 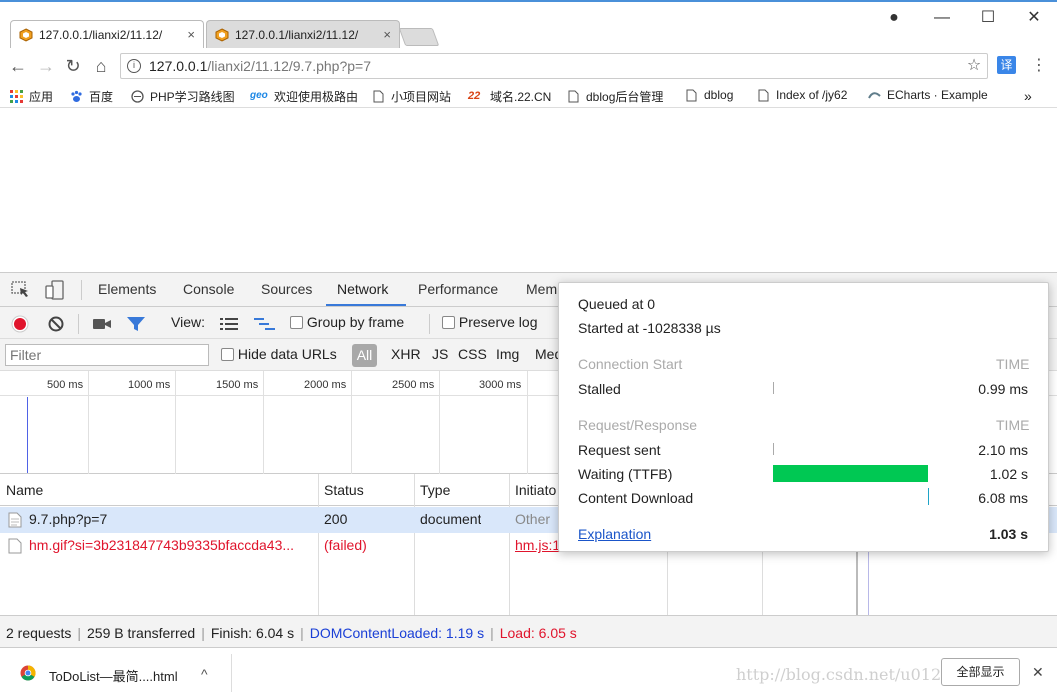 What do you see at coordinates (406, 354) in the screenshot?
I see `type-filter-xhr: XHR` at bounding box center [406, 354].